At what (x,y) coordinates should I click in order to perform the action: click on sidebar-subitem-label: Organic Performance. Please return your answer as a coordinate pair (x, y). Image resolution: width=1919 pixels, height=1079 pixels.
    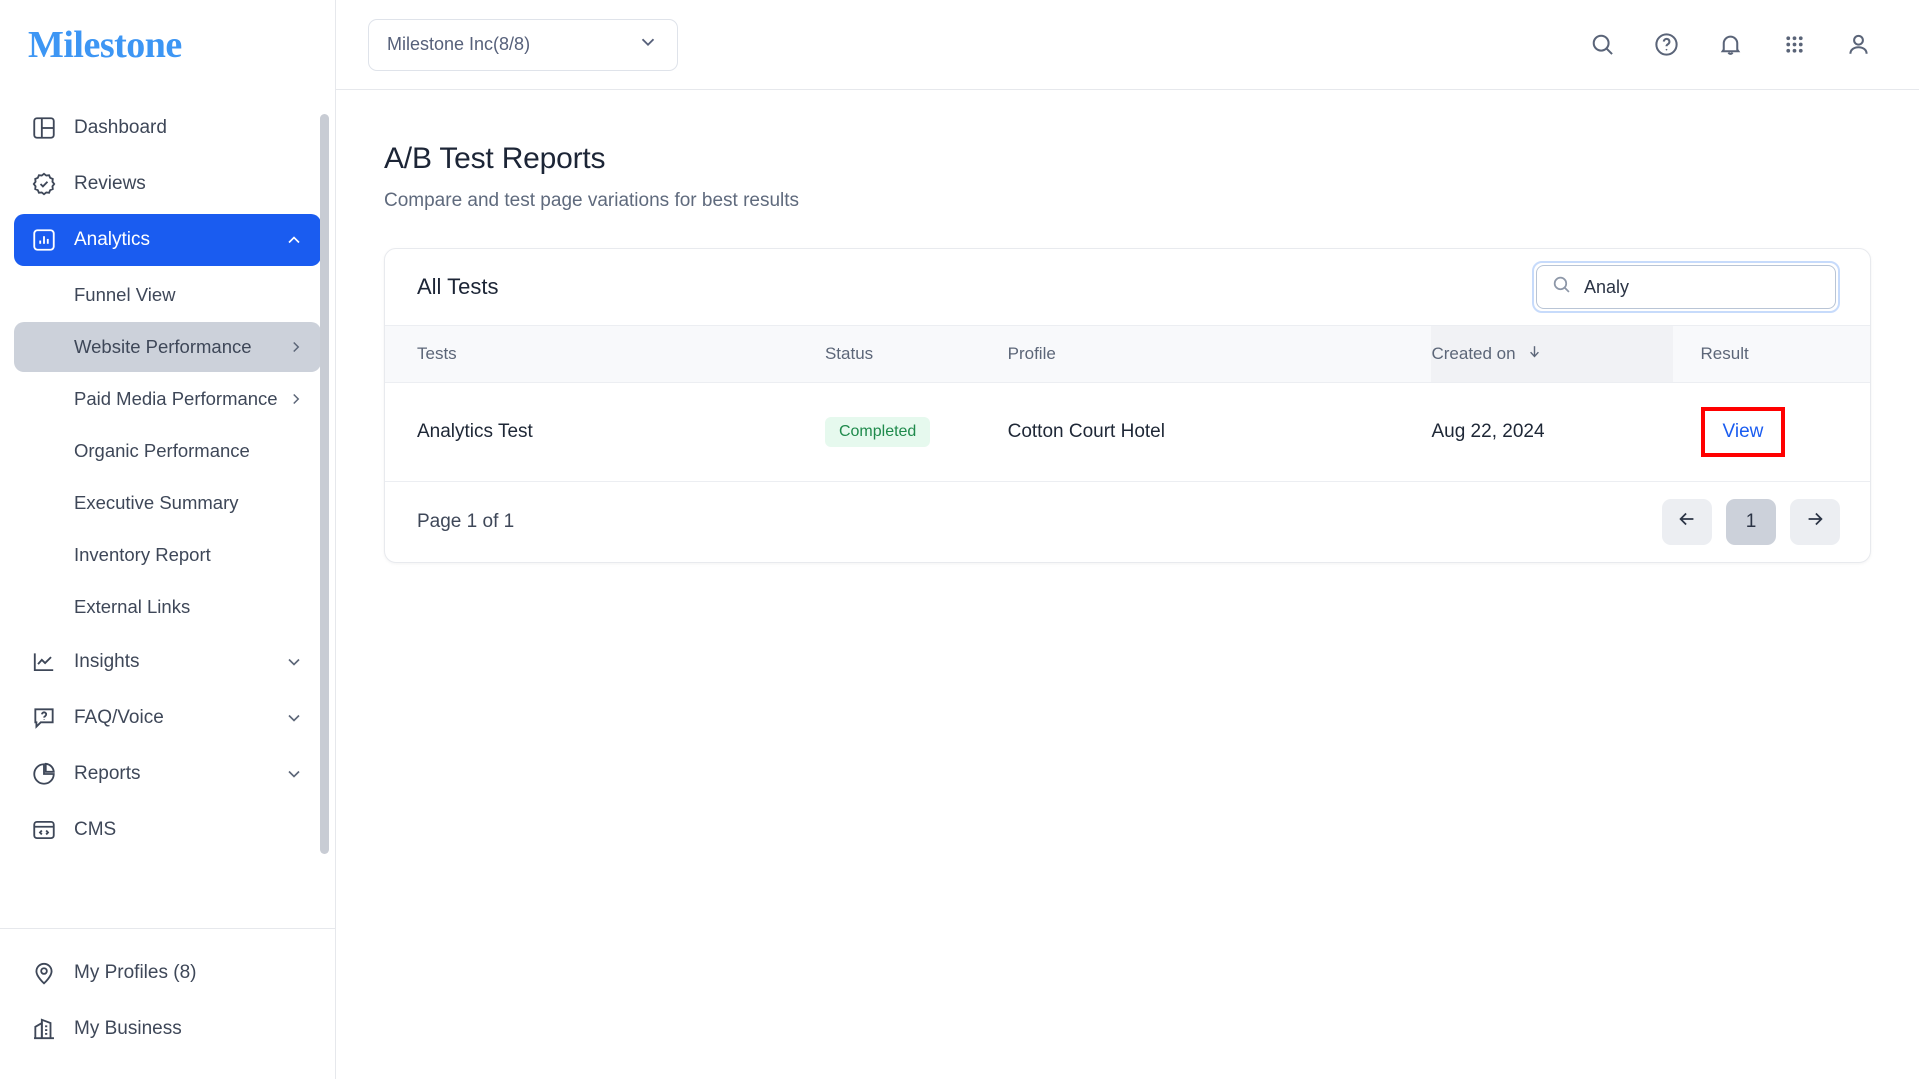
    Looking at the image, I should click on (162, 450).